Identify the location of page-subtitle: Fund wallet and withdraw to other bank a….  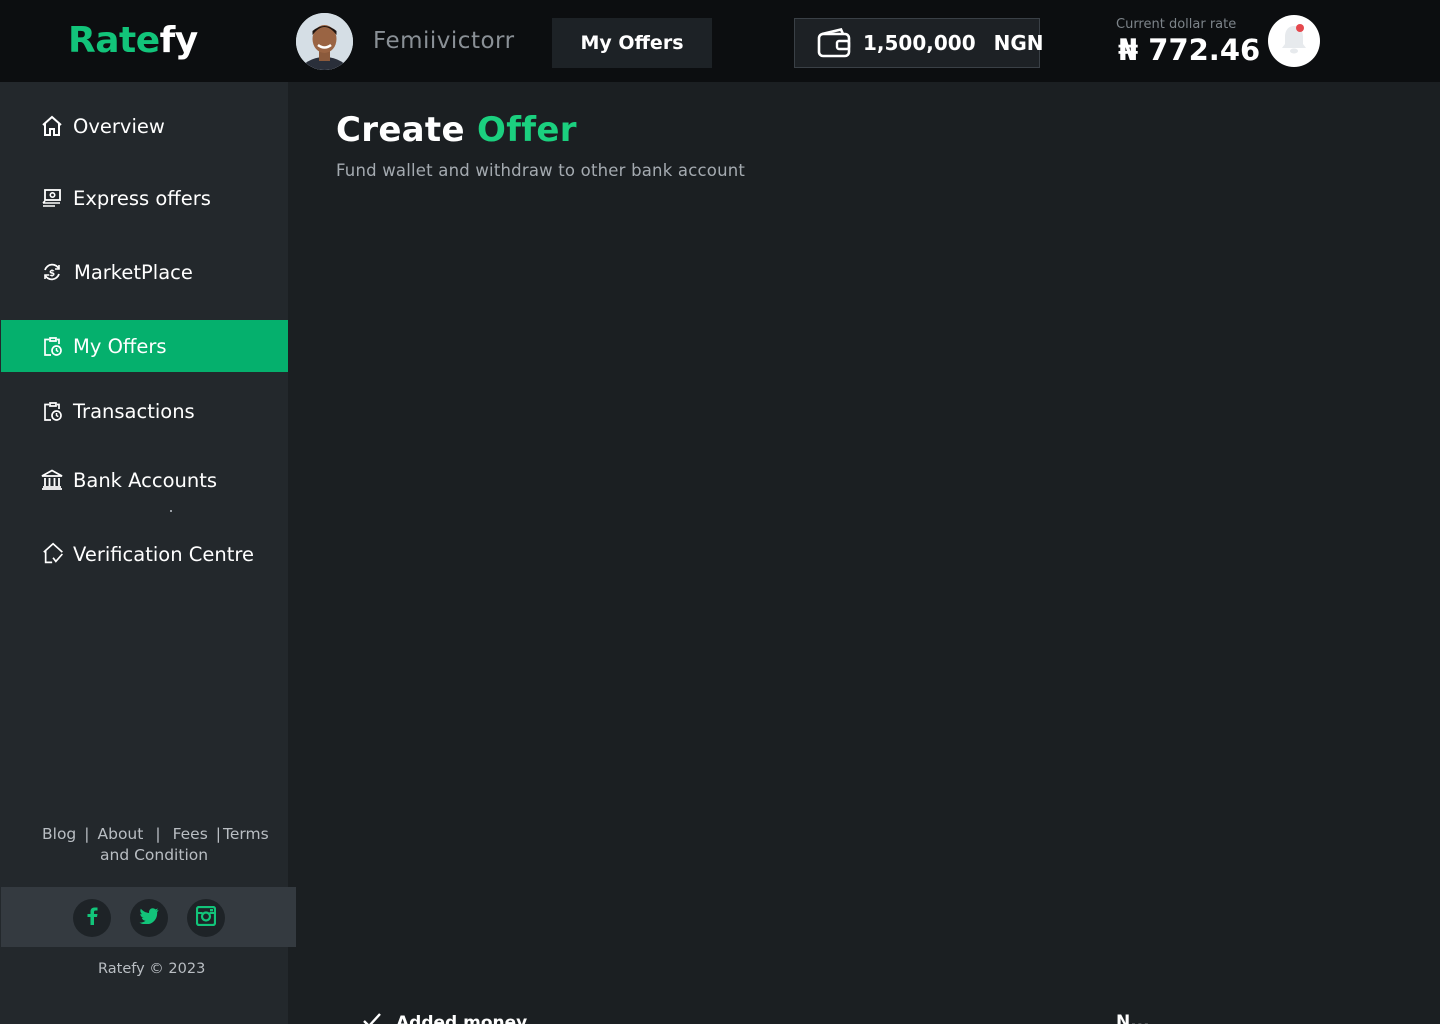
(541, 170).